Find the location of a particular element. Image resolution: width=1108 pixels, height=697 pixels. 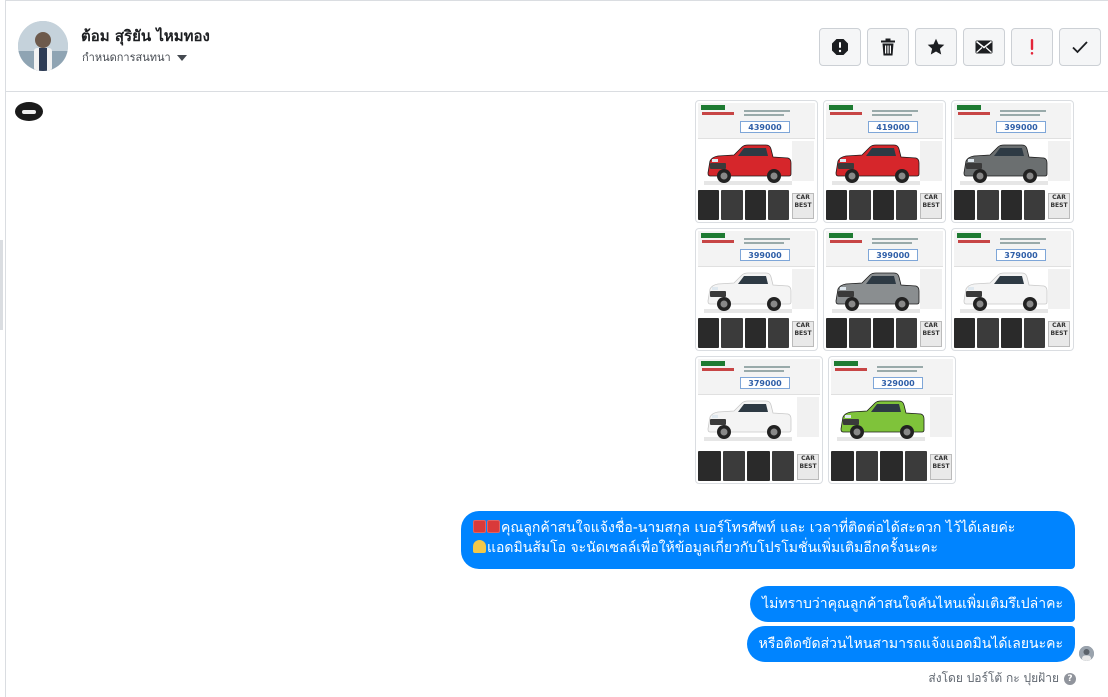

header-actions is located at coordinates (960, 47).